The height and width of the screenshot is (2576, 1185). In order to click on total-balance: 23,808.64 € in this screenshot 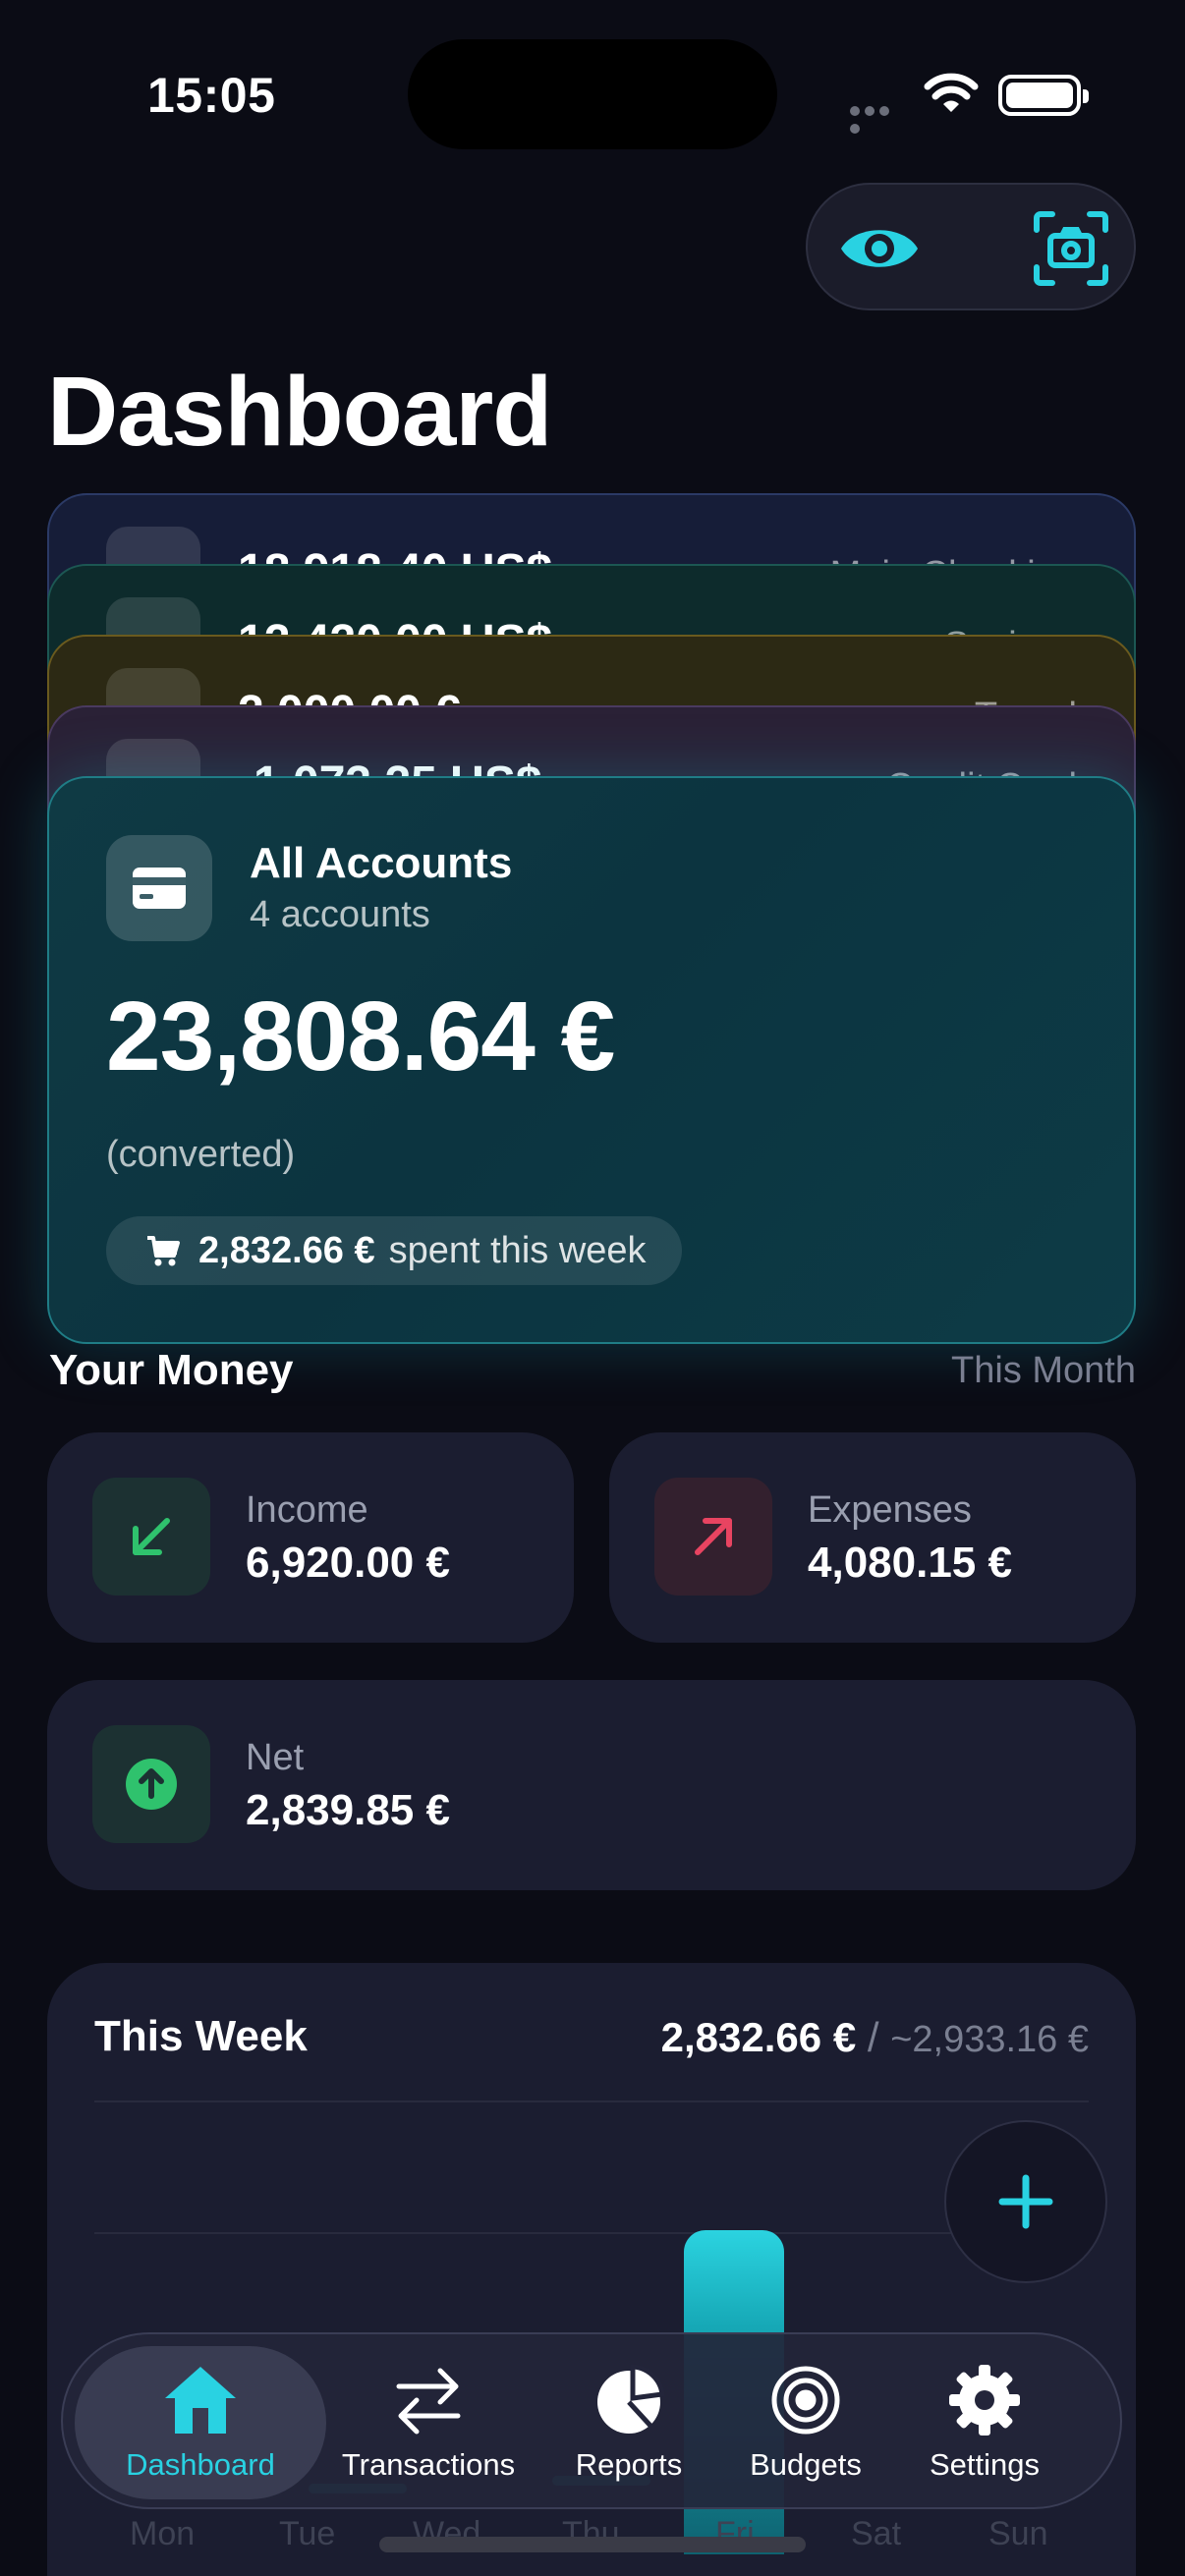, I will do `click(361, 1036)`.